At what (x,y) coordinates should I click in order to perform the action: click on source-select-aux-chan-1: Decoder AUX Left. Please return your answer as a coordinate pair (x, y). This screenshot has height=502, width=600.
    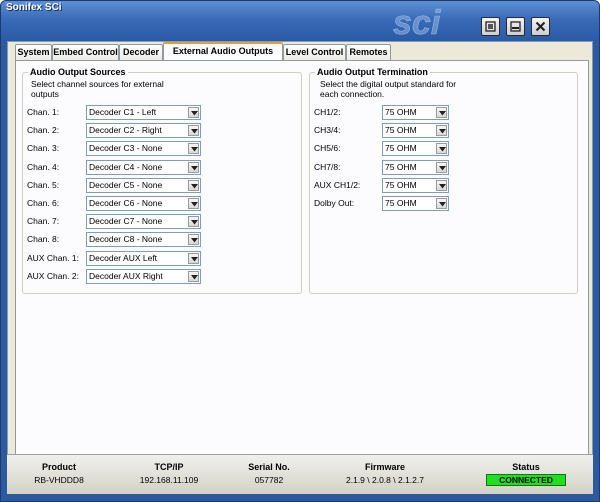
    Looking at the image, I should click on (143, 258).